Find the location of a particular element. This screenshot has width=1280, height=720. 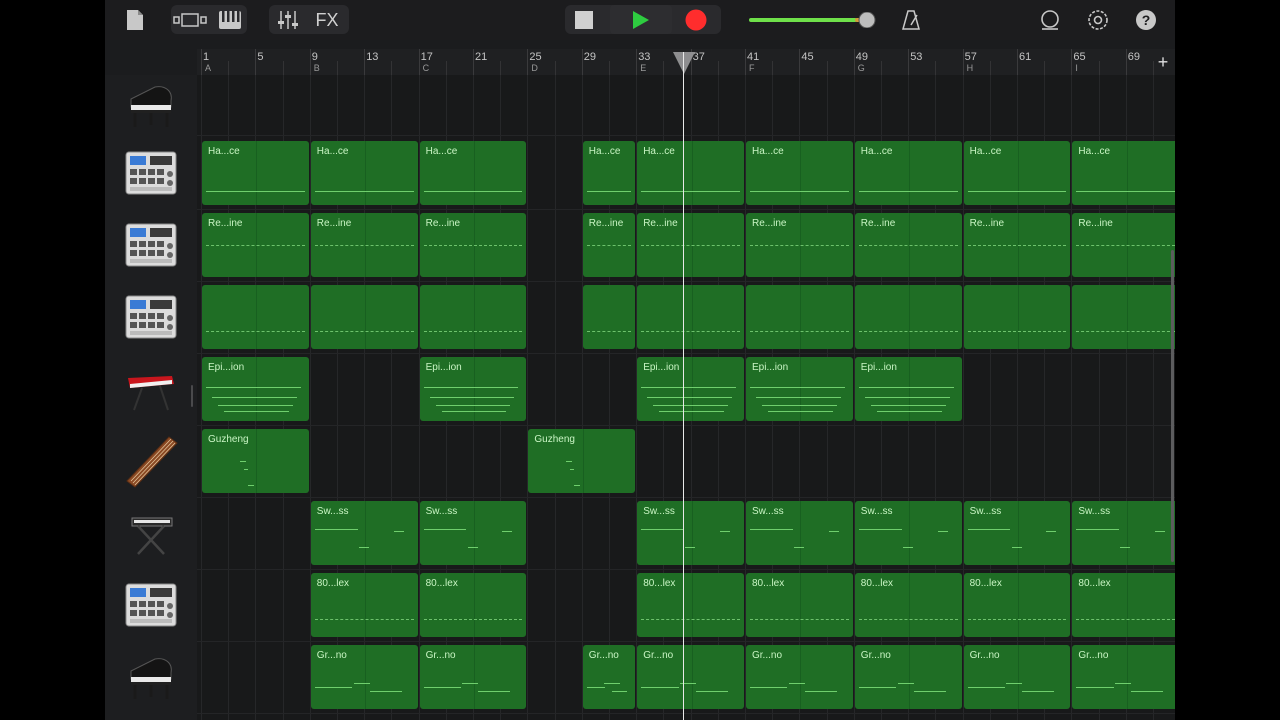

settings-icon is located at coordinates (1098, 20).